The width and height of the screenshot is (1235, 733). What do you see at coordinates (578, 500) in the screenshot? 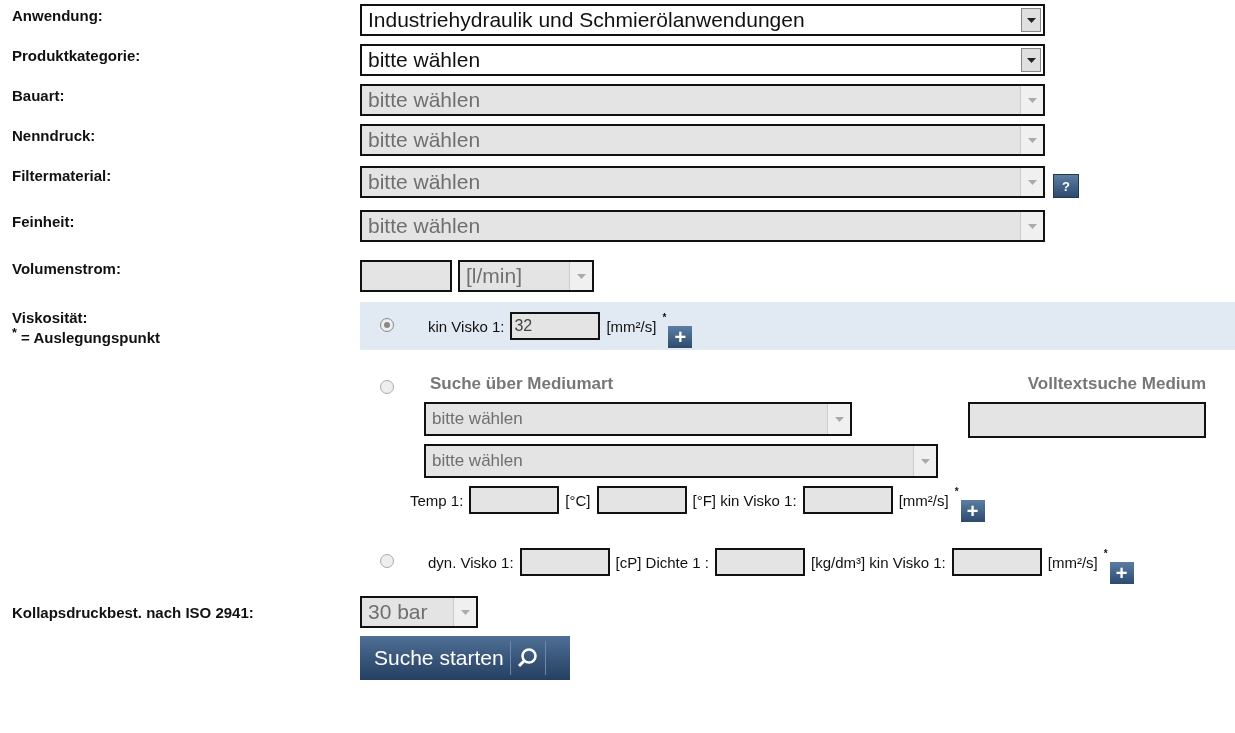
I see `field-label: [°C]` at bounding box center [578, 500].